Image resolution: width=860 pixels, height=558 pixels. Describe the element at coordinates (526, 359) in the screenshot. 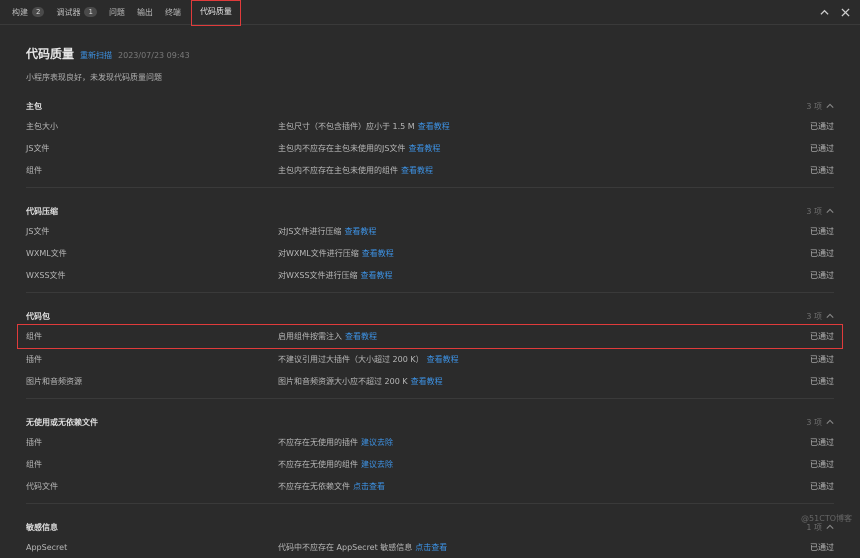

I see `check-description: 不建议引用过大插件（大小超过 200 K） 查看教程` at that location.